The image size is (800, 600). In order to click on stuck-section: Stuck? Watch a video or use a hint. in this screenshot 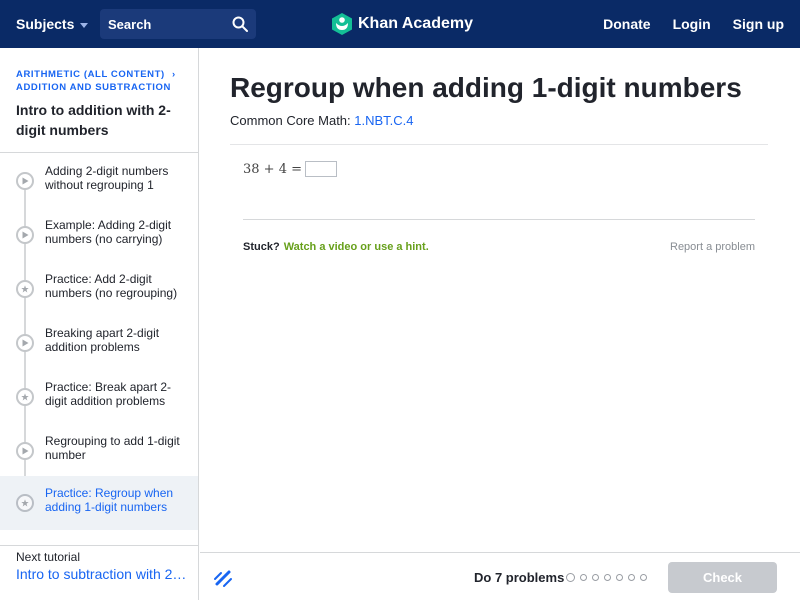, I will do `click(336, 247)`.